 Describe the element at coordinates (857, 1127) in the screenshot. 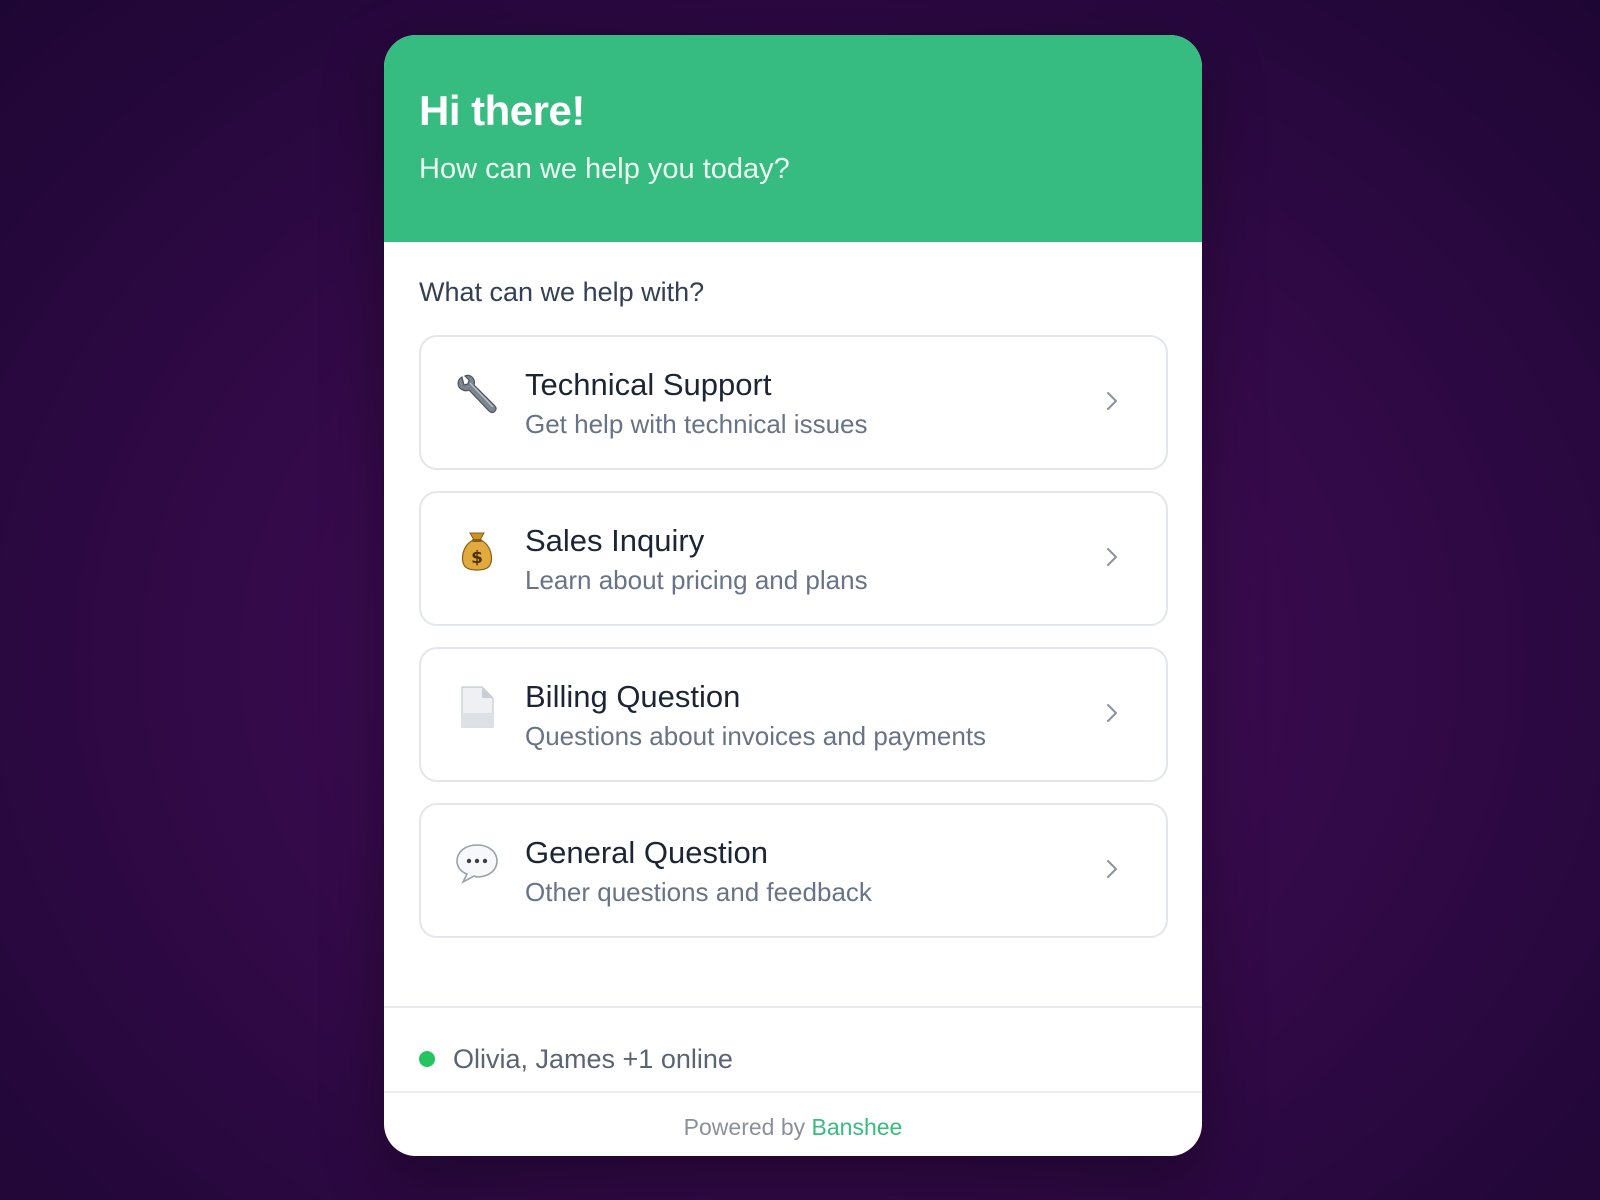

I see `brand-link: Banshee` at that location.